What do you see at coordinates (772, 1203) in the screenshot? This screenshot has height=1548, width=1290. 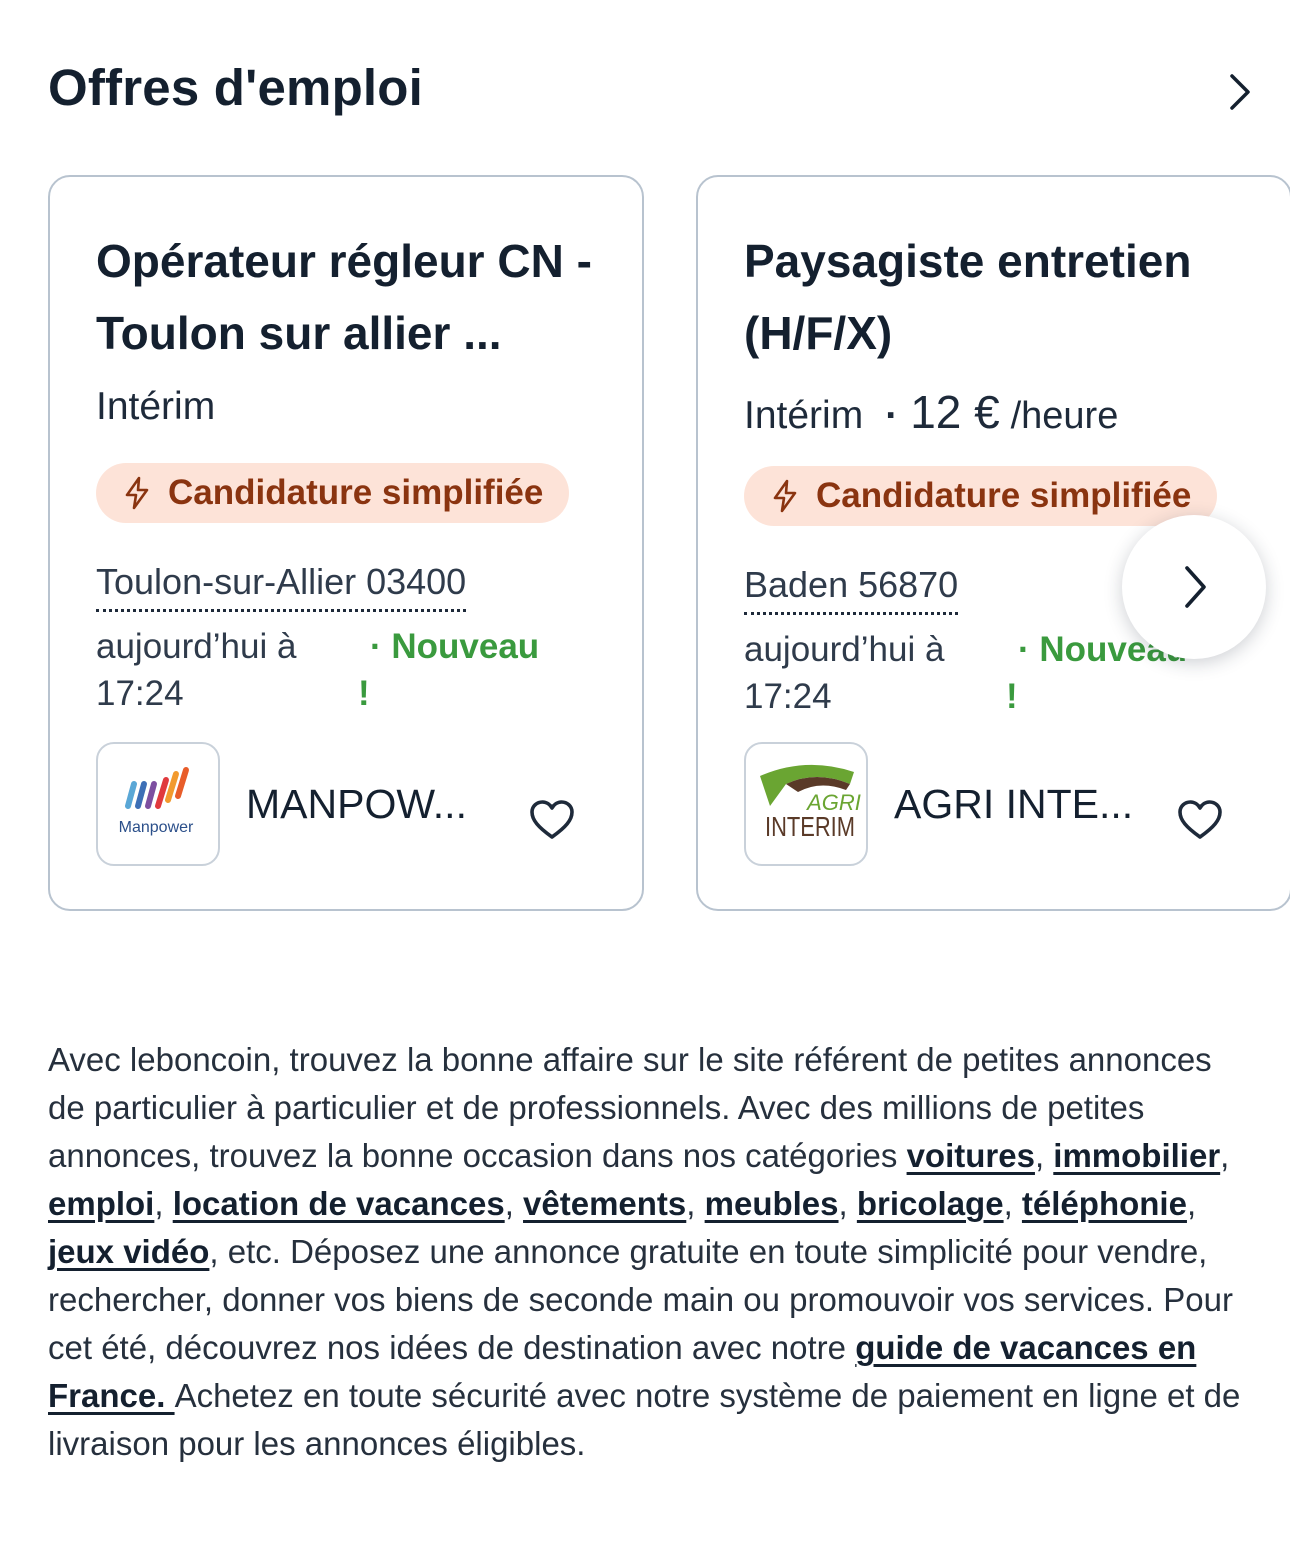 I see `category-link-meubles: meubles` at bounding box center [772, 1203].